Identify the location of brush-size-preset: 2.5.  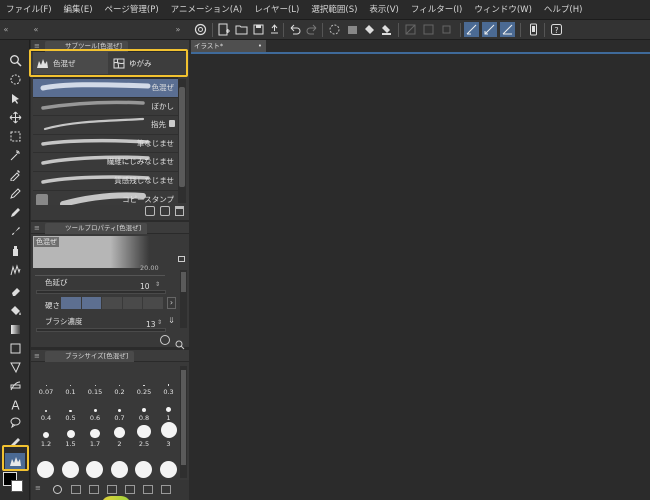
(144, 435).